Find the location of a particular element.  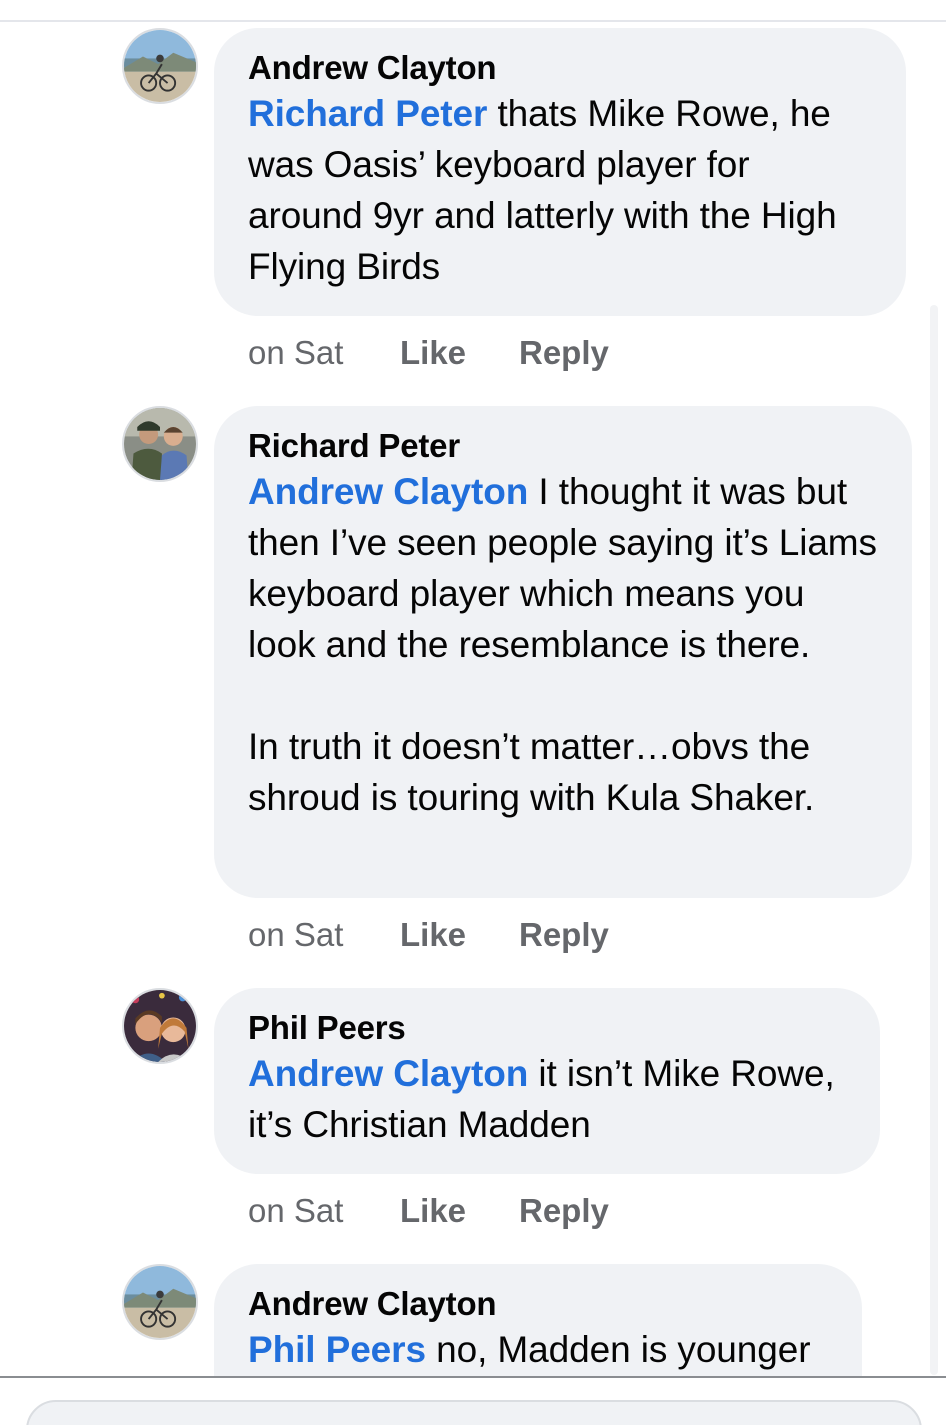

couple-photo-icon is located at coordinates (160, 1026).